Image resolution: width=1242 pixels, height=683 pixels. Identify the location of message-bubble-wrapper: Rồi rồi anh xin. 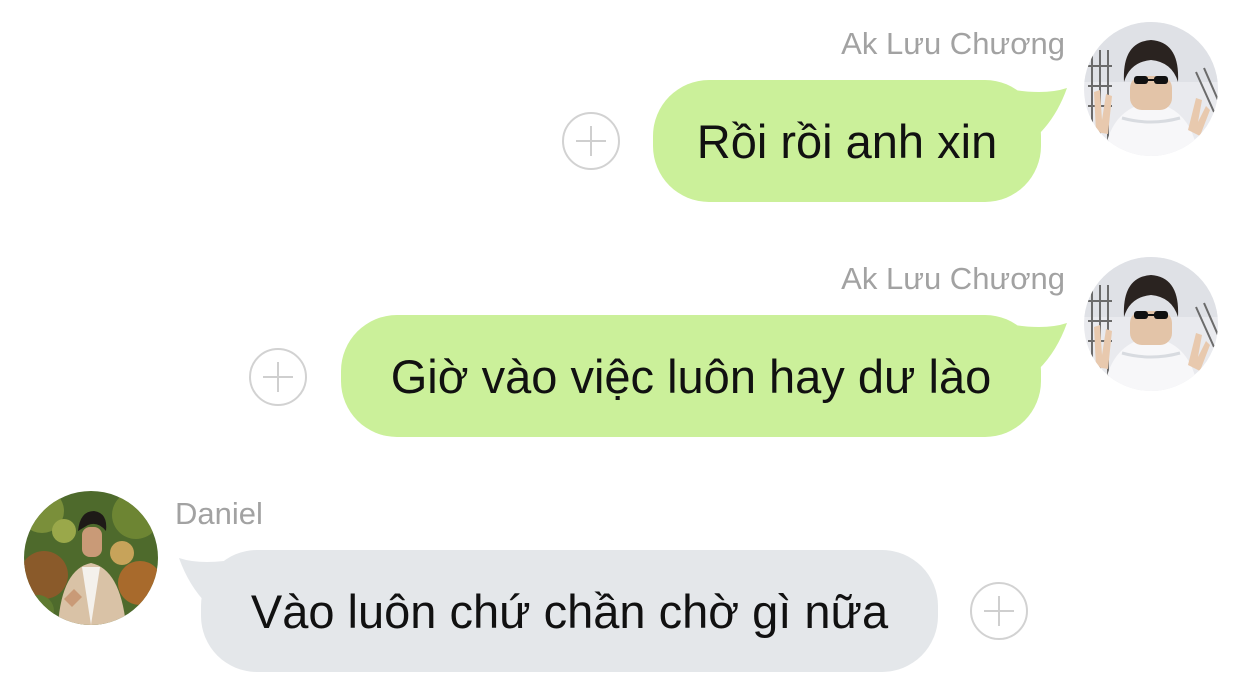
(860, 141).